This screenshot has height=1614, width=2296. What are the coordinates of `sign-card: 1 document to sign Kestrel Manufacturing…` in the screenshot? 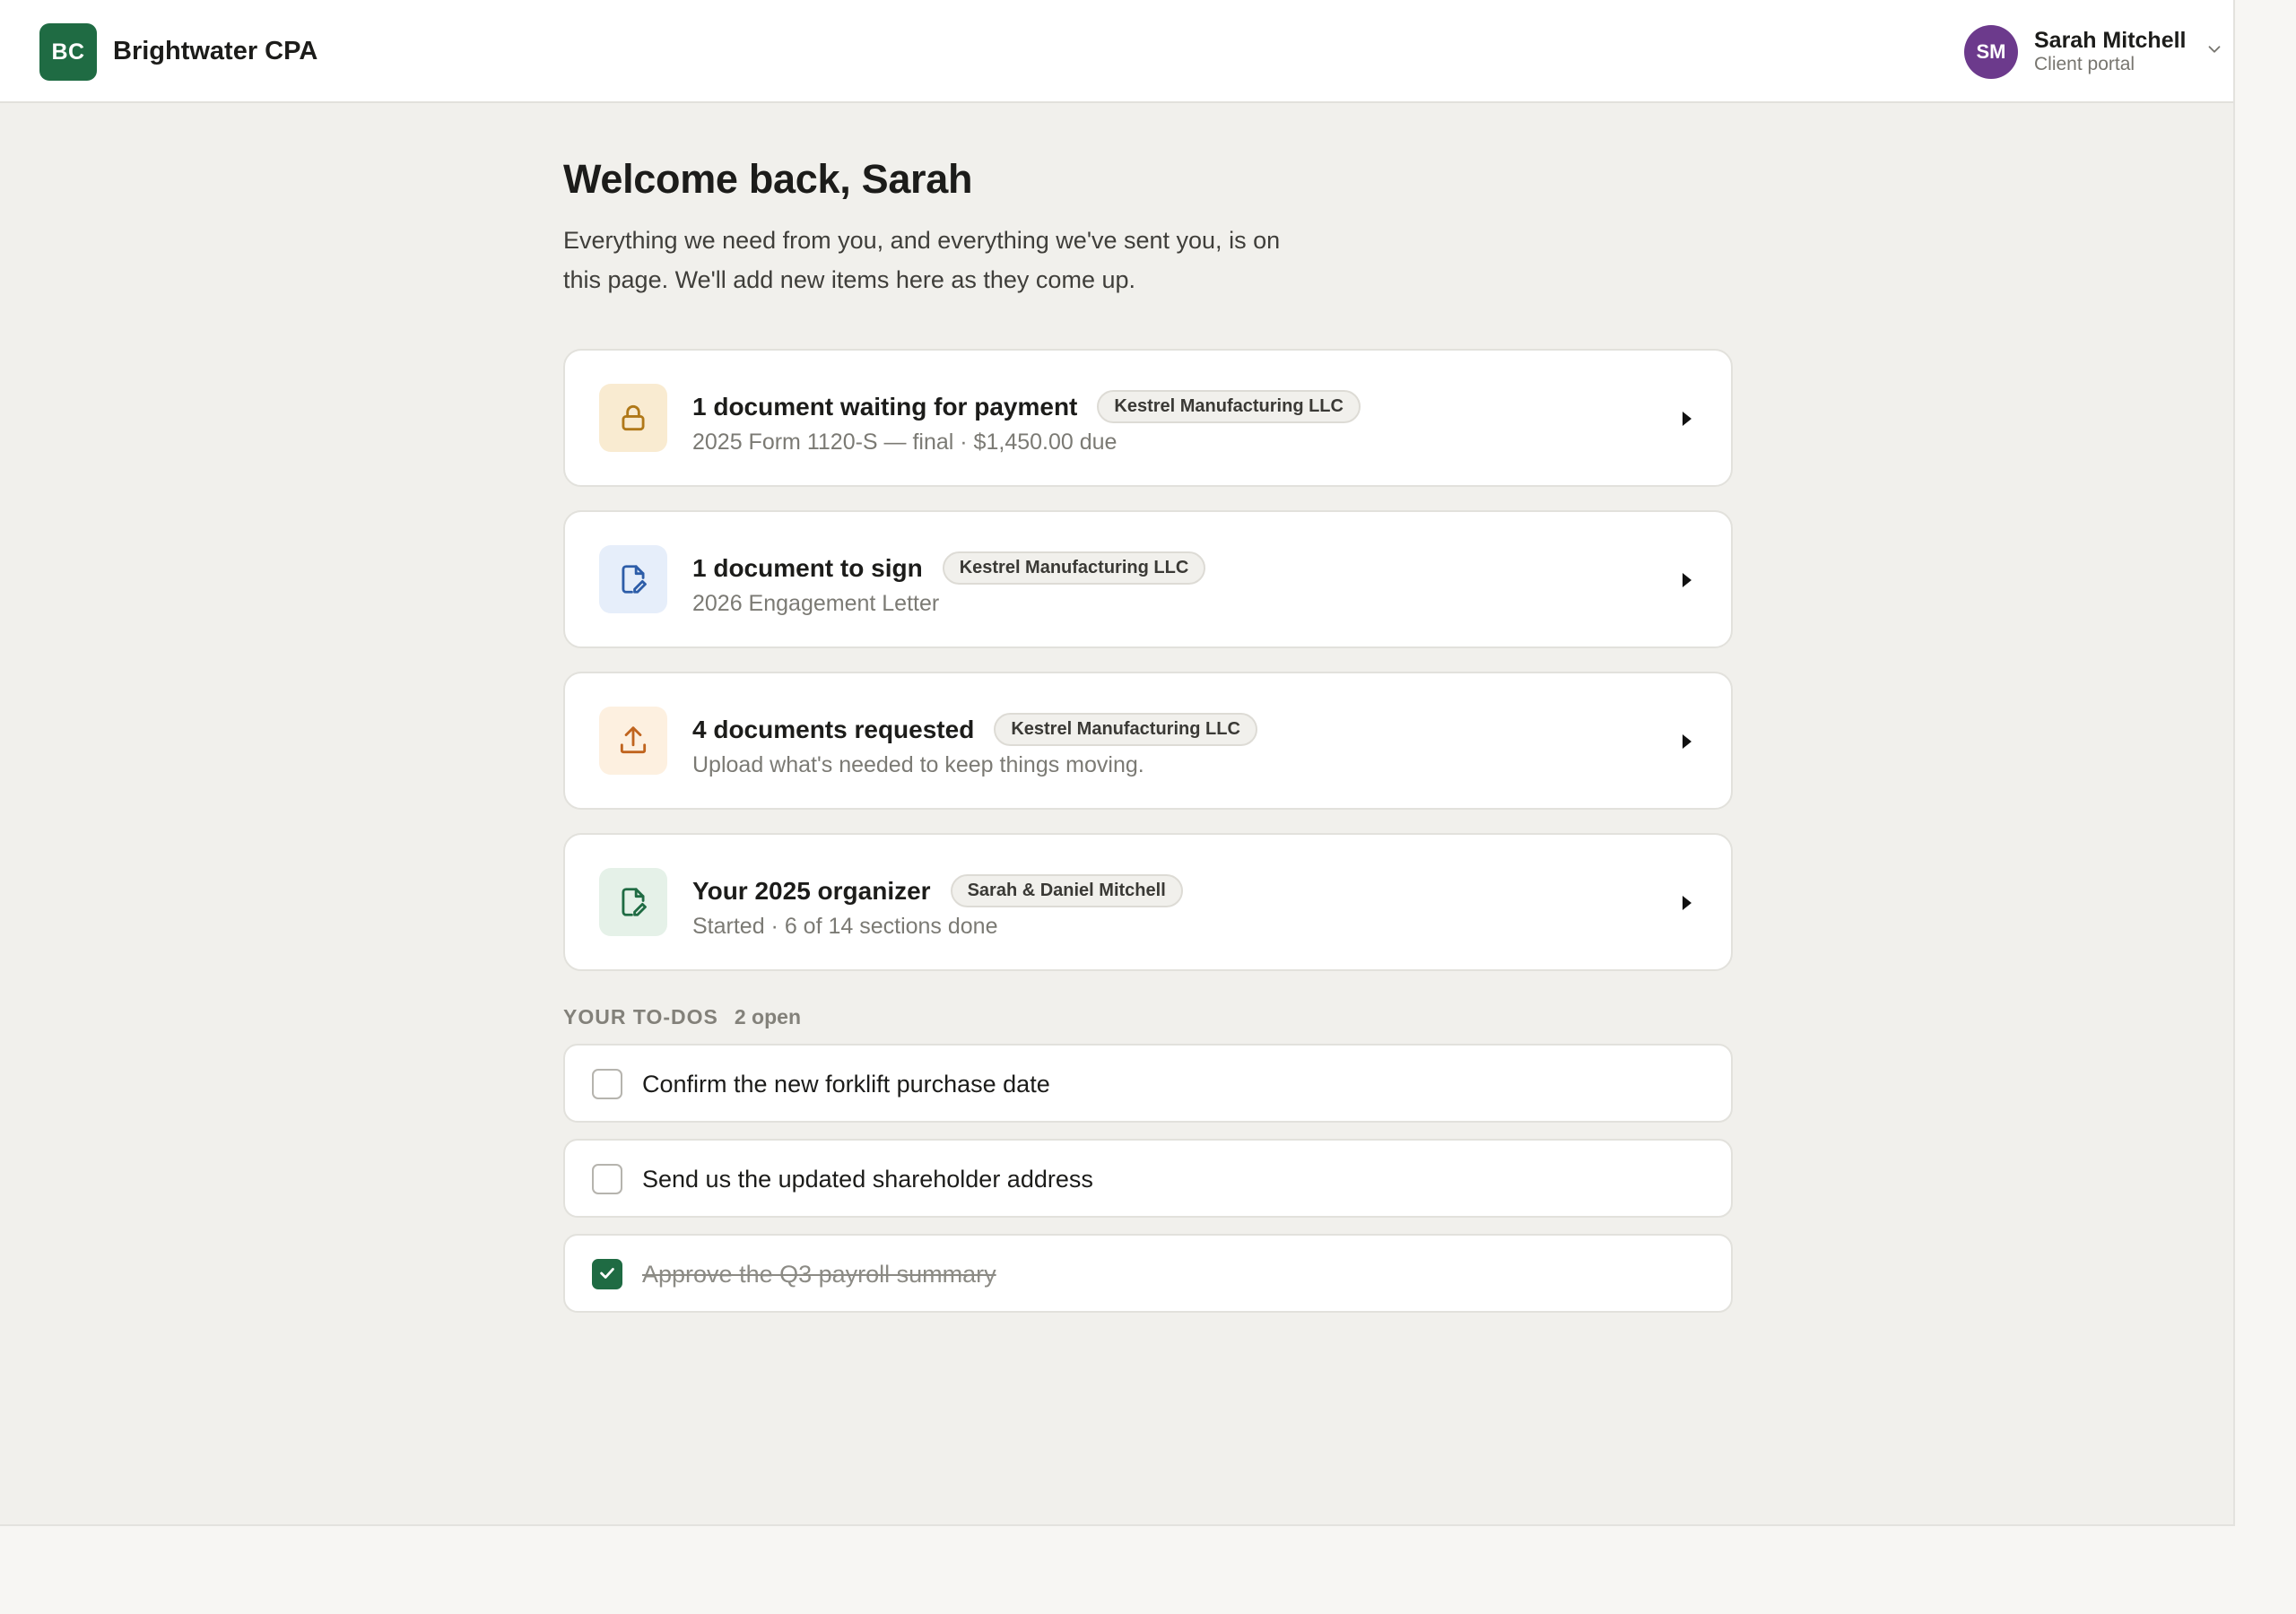 It's located at (1148, 579).